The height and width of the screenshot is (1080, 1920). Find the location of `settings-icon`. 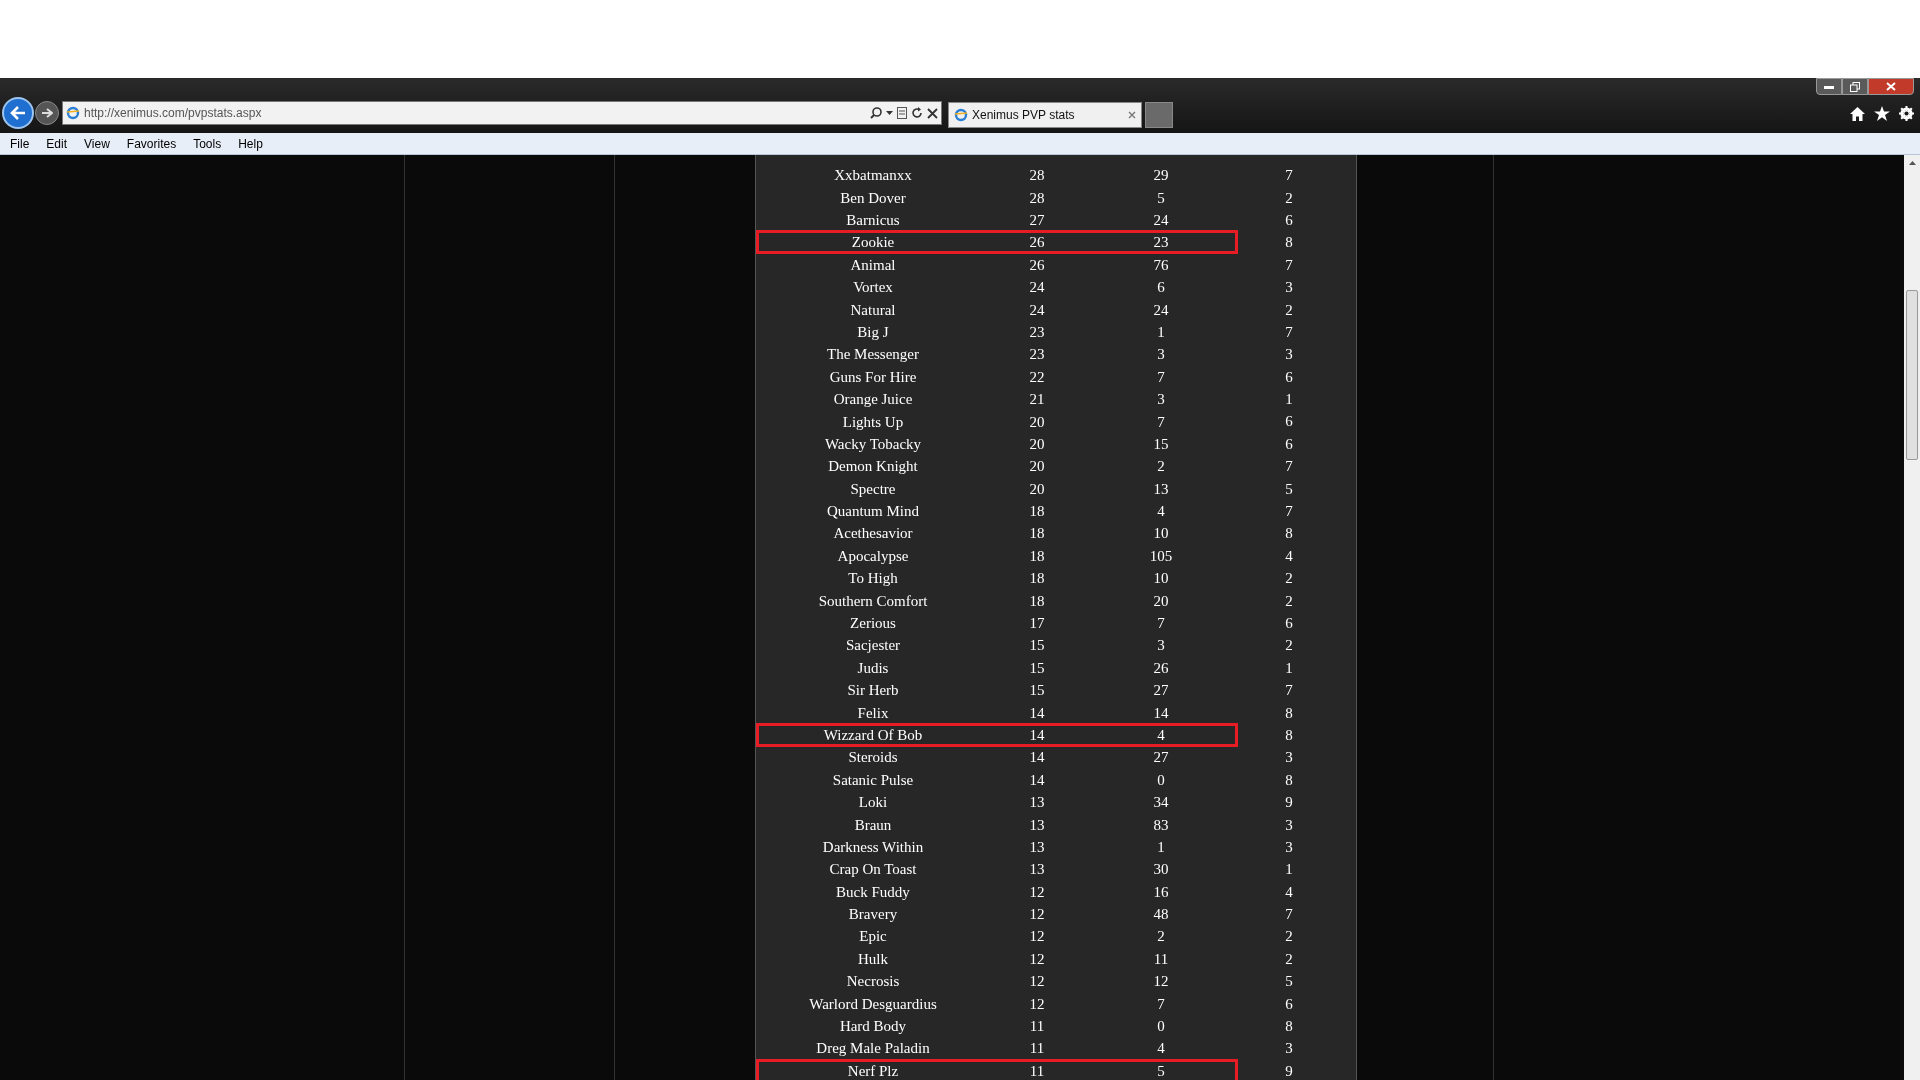

settings-icon is located at coordinates (1906, 113).